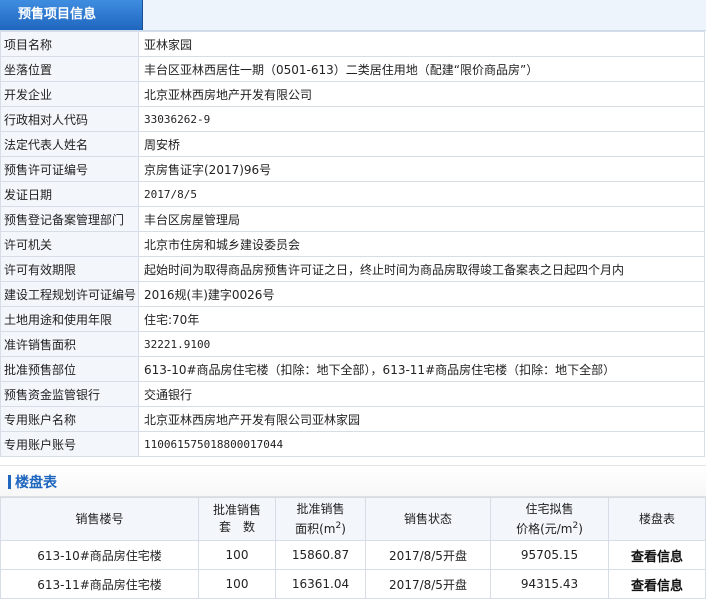  I want to click on info-row-value: 周安桥, so click(421, 144).